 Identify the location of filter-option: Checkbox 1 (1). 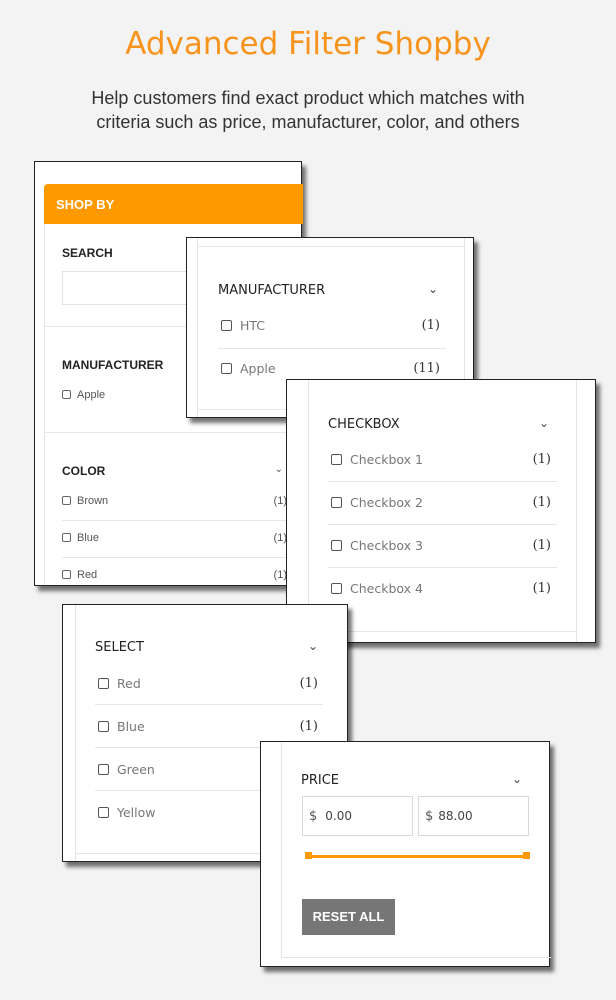
(441, 462).